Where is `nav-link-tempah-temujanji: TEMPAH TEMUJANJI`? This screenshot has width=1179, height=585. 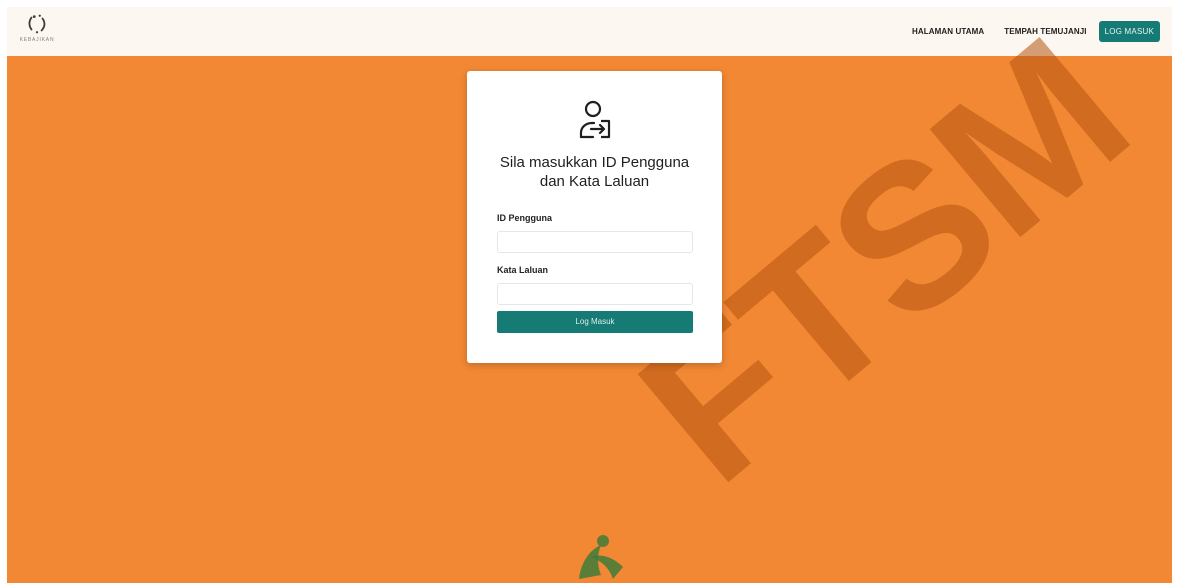
nav-link-tempah-temujanji: TEMPAH TEMUJANJI is located at coordinates (1045, 31).